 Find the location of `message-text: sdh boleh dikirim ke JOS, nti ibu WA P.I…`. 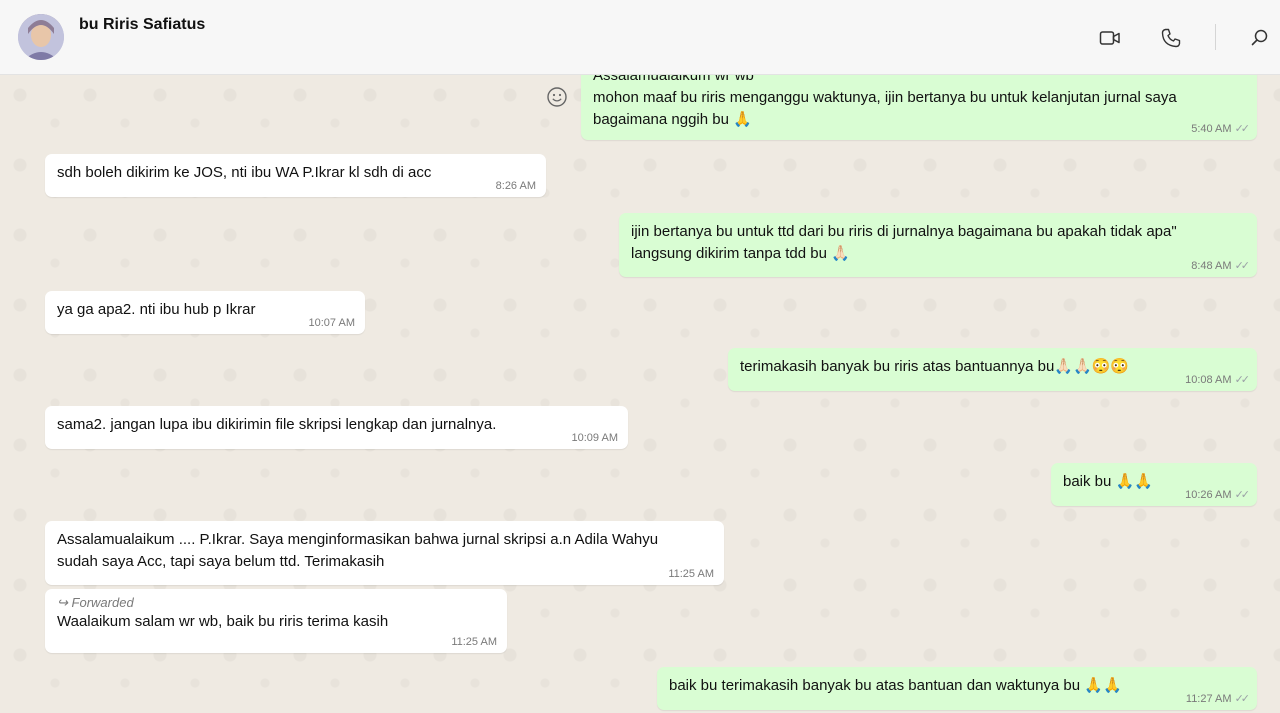

message-text: sdh boleh dikirim ke JOS, nti ibu WA P.I… is located at coordinates (244, 172).